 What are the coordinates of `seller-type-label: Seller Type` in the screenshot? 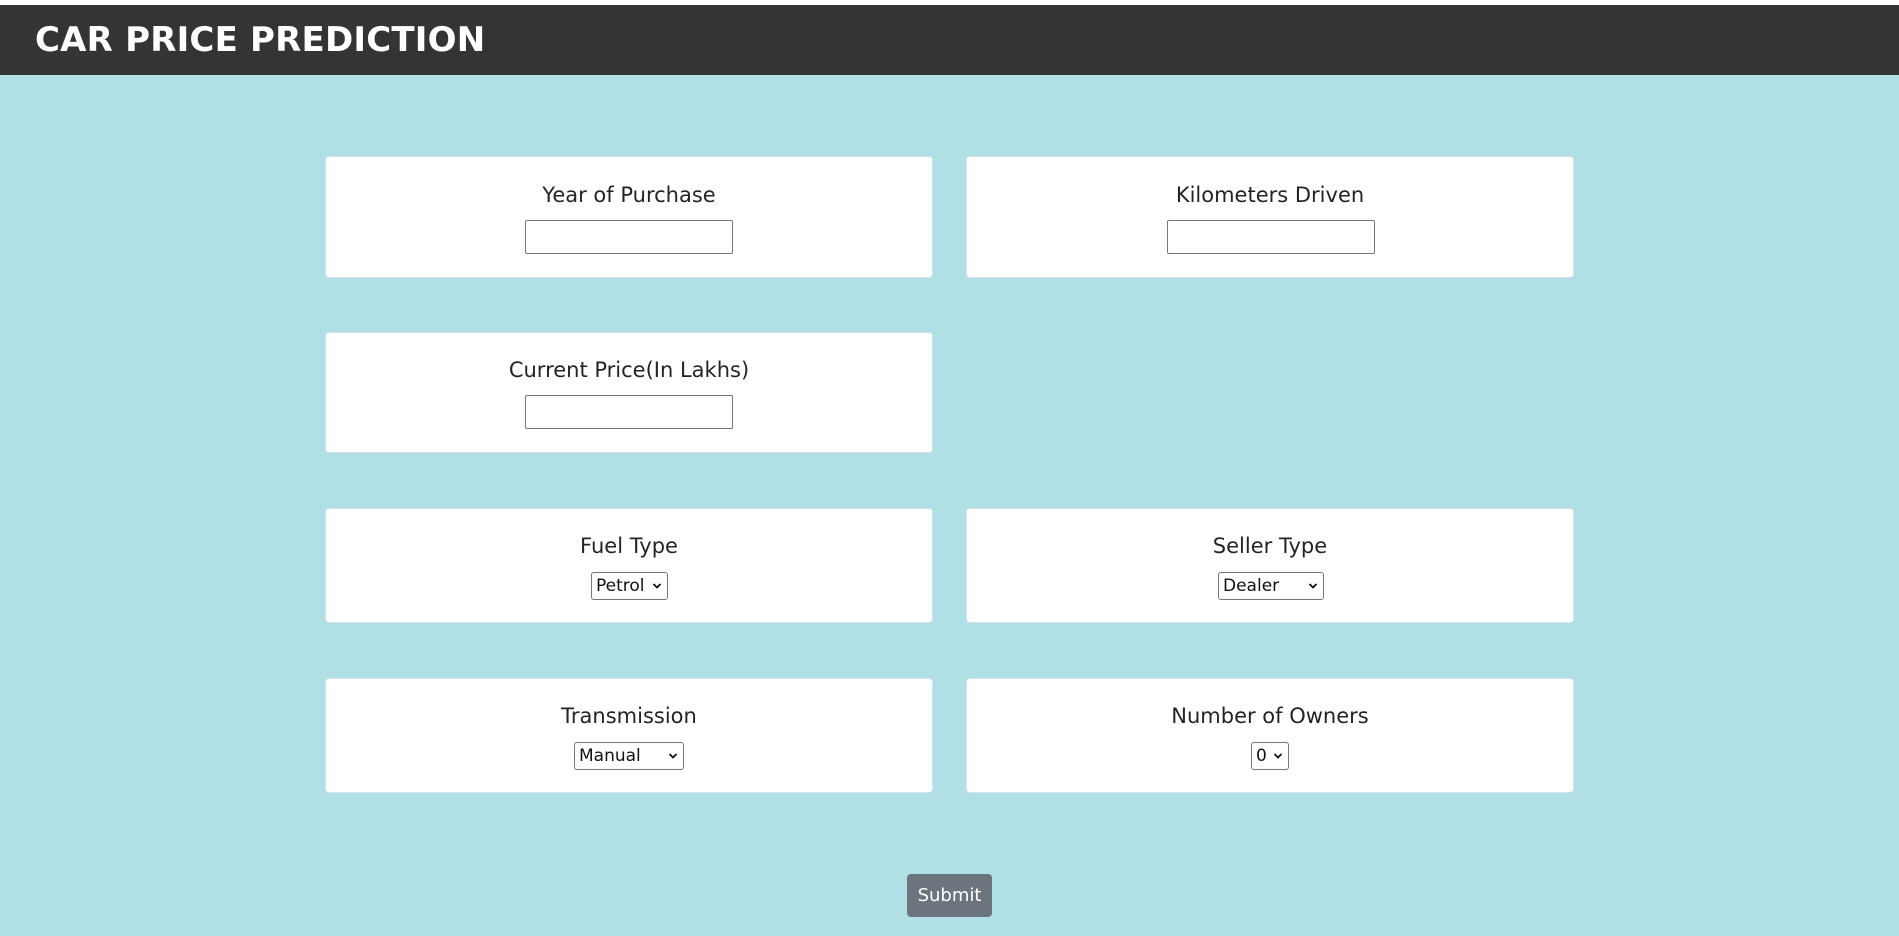 It's located at (1270, 546).